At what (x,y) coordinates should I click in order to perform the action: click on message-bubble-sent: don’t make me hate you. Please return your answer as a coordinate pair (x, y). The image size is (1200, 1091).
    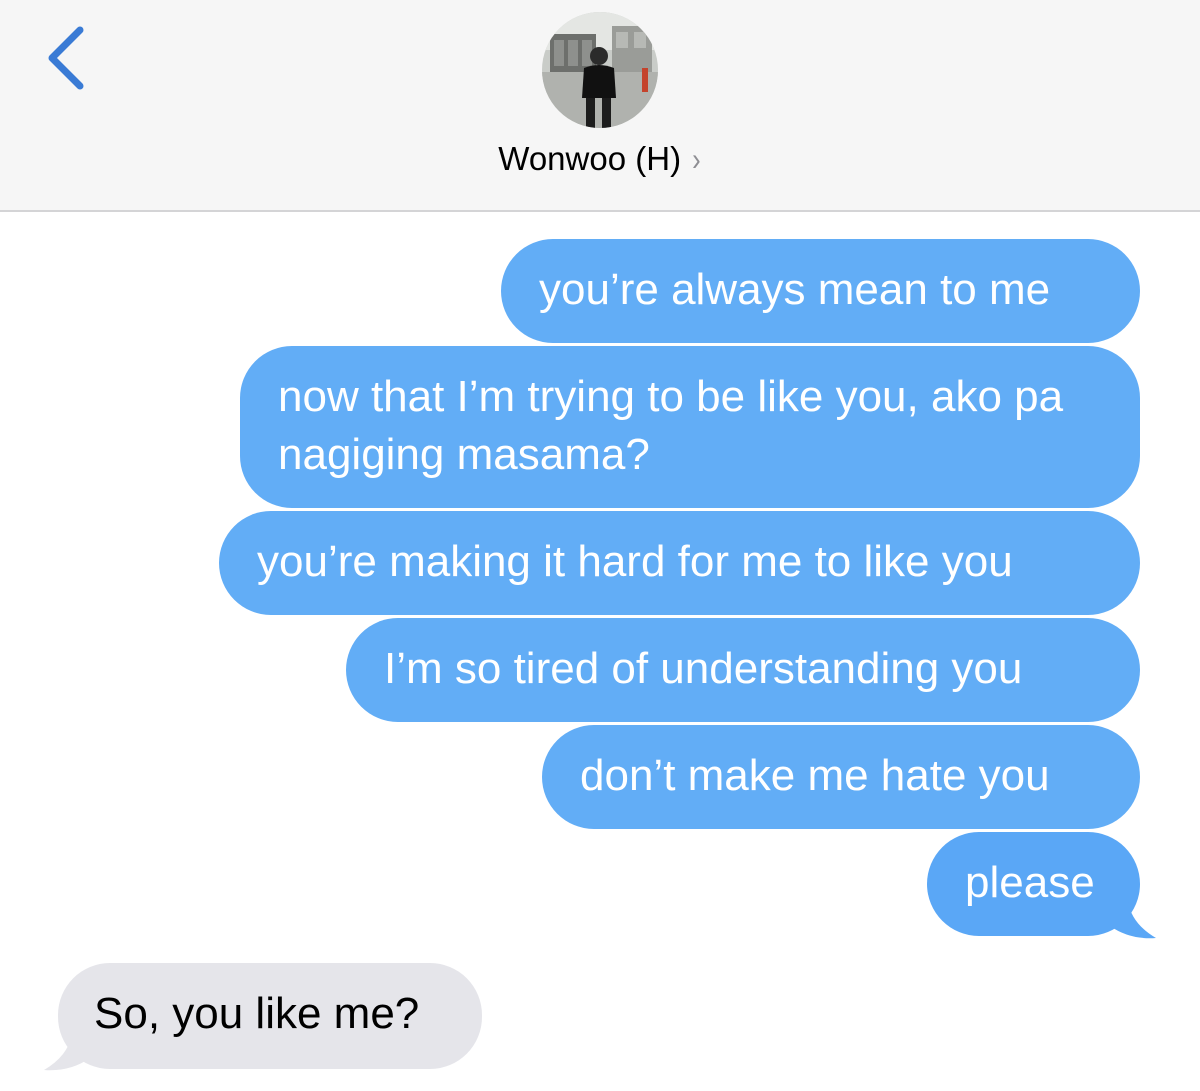
    Looking at the image, I should click on (841, 777).